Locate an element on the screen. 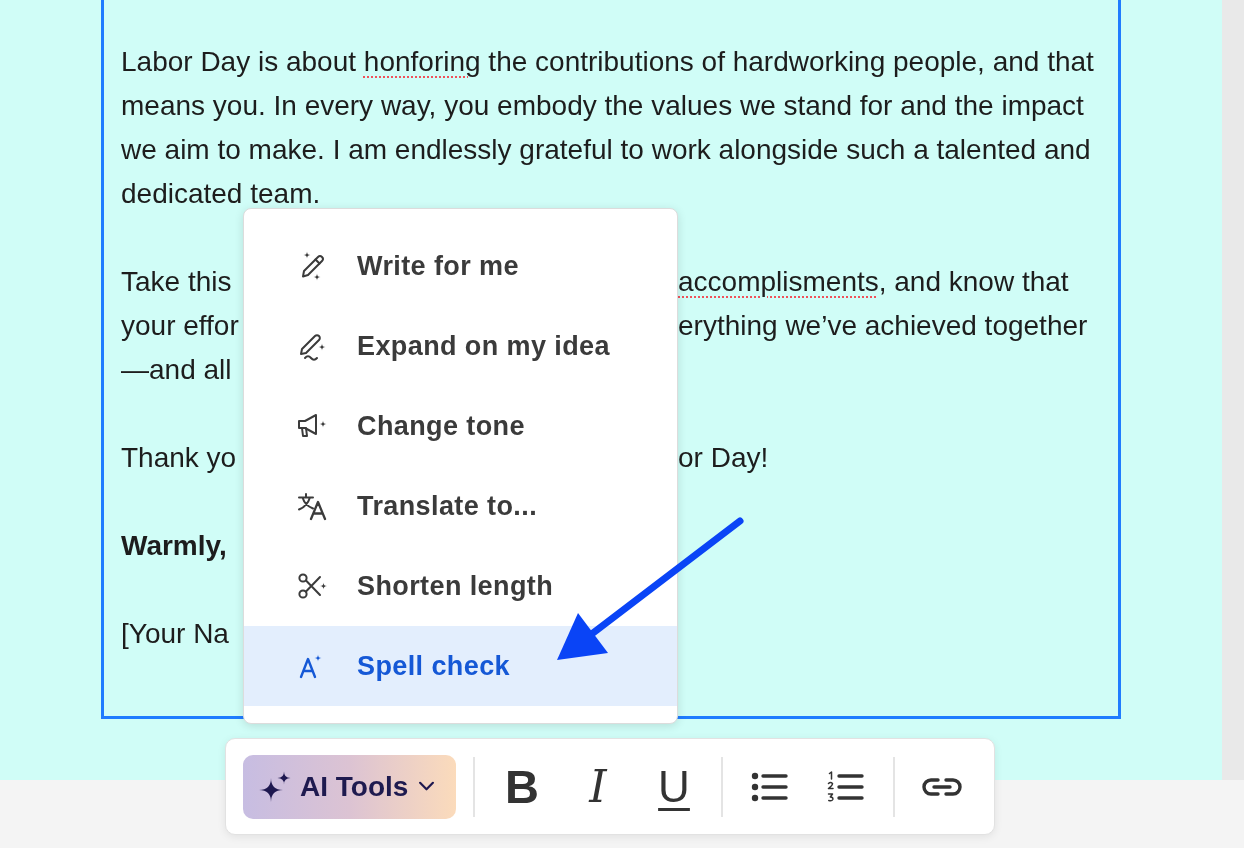 The width and height of the screenshot is (1244, 848). text-fragment: [Your Na is located at coordinates (175, 634).